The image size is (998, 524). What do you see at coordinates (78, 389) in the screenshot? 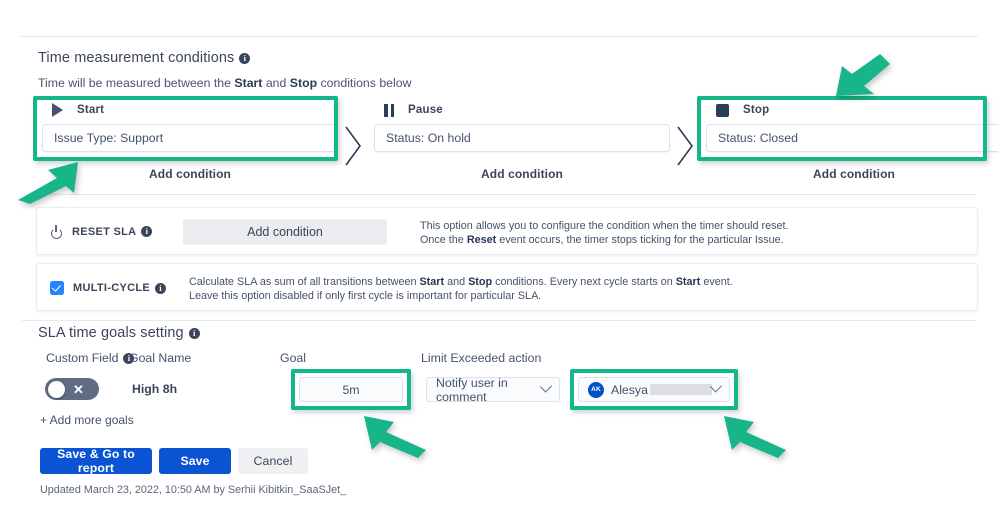
I see `toggle-off-mark: ✕` at bounding box center [78, 389].